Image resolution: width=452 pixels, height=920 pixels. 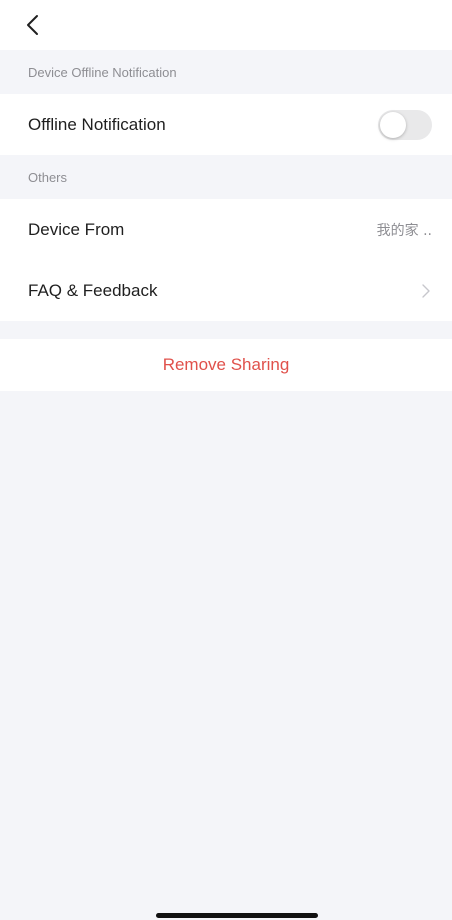 I want to click on section-header-others: Others, so click(x=226, y=177).